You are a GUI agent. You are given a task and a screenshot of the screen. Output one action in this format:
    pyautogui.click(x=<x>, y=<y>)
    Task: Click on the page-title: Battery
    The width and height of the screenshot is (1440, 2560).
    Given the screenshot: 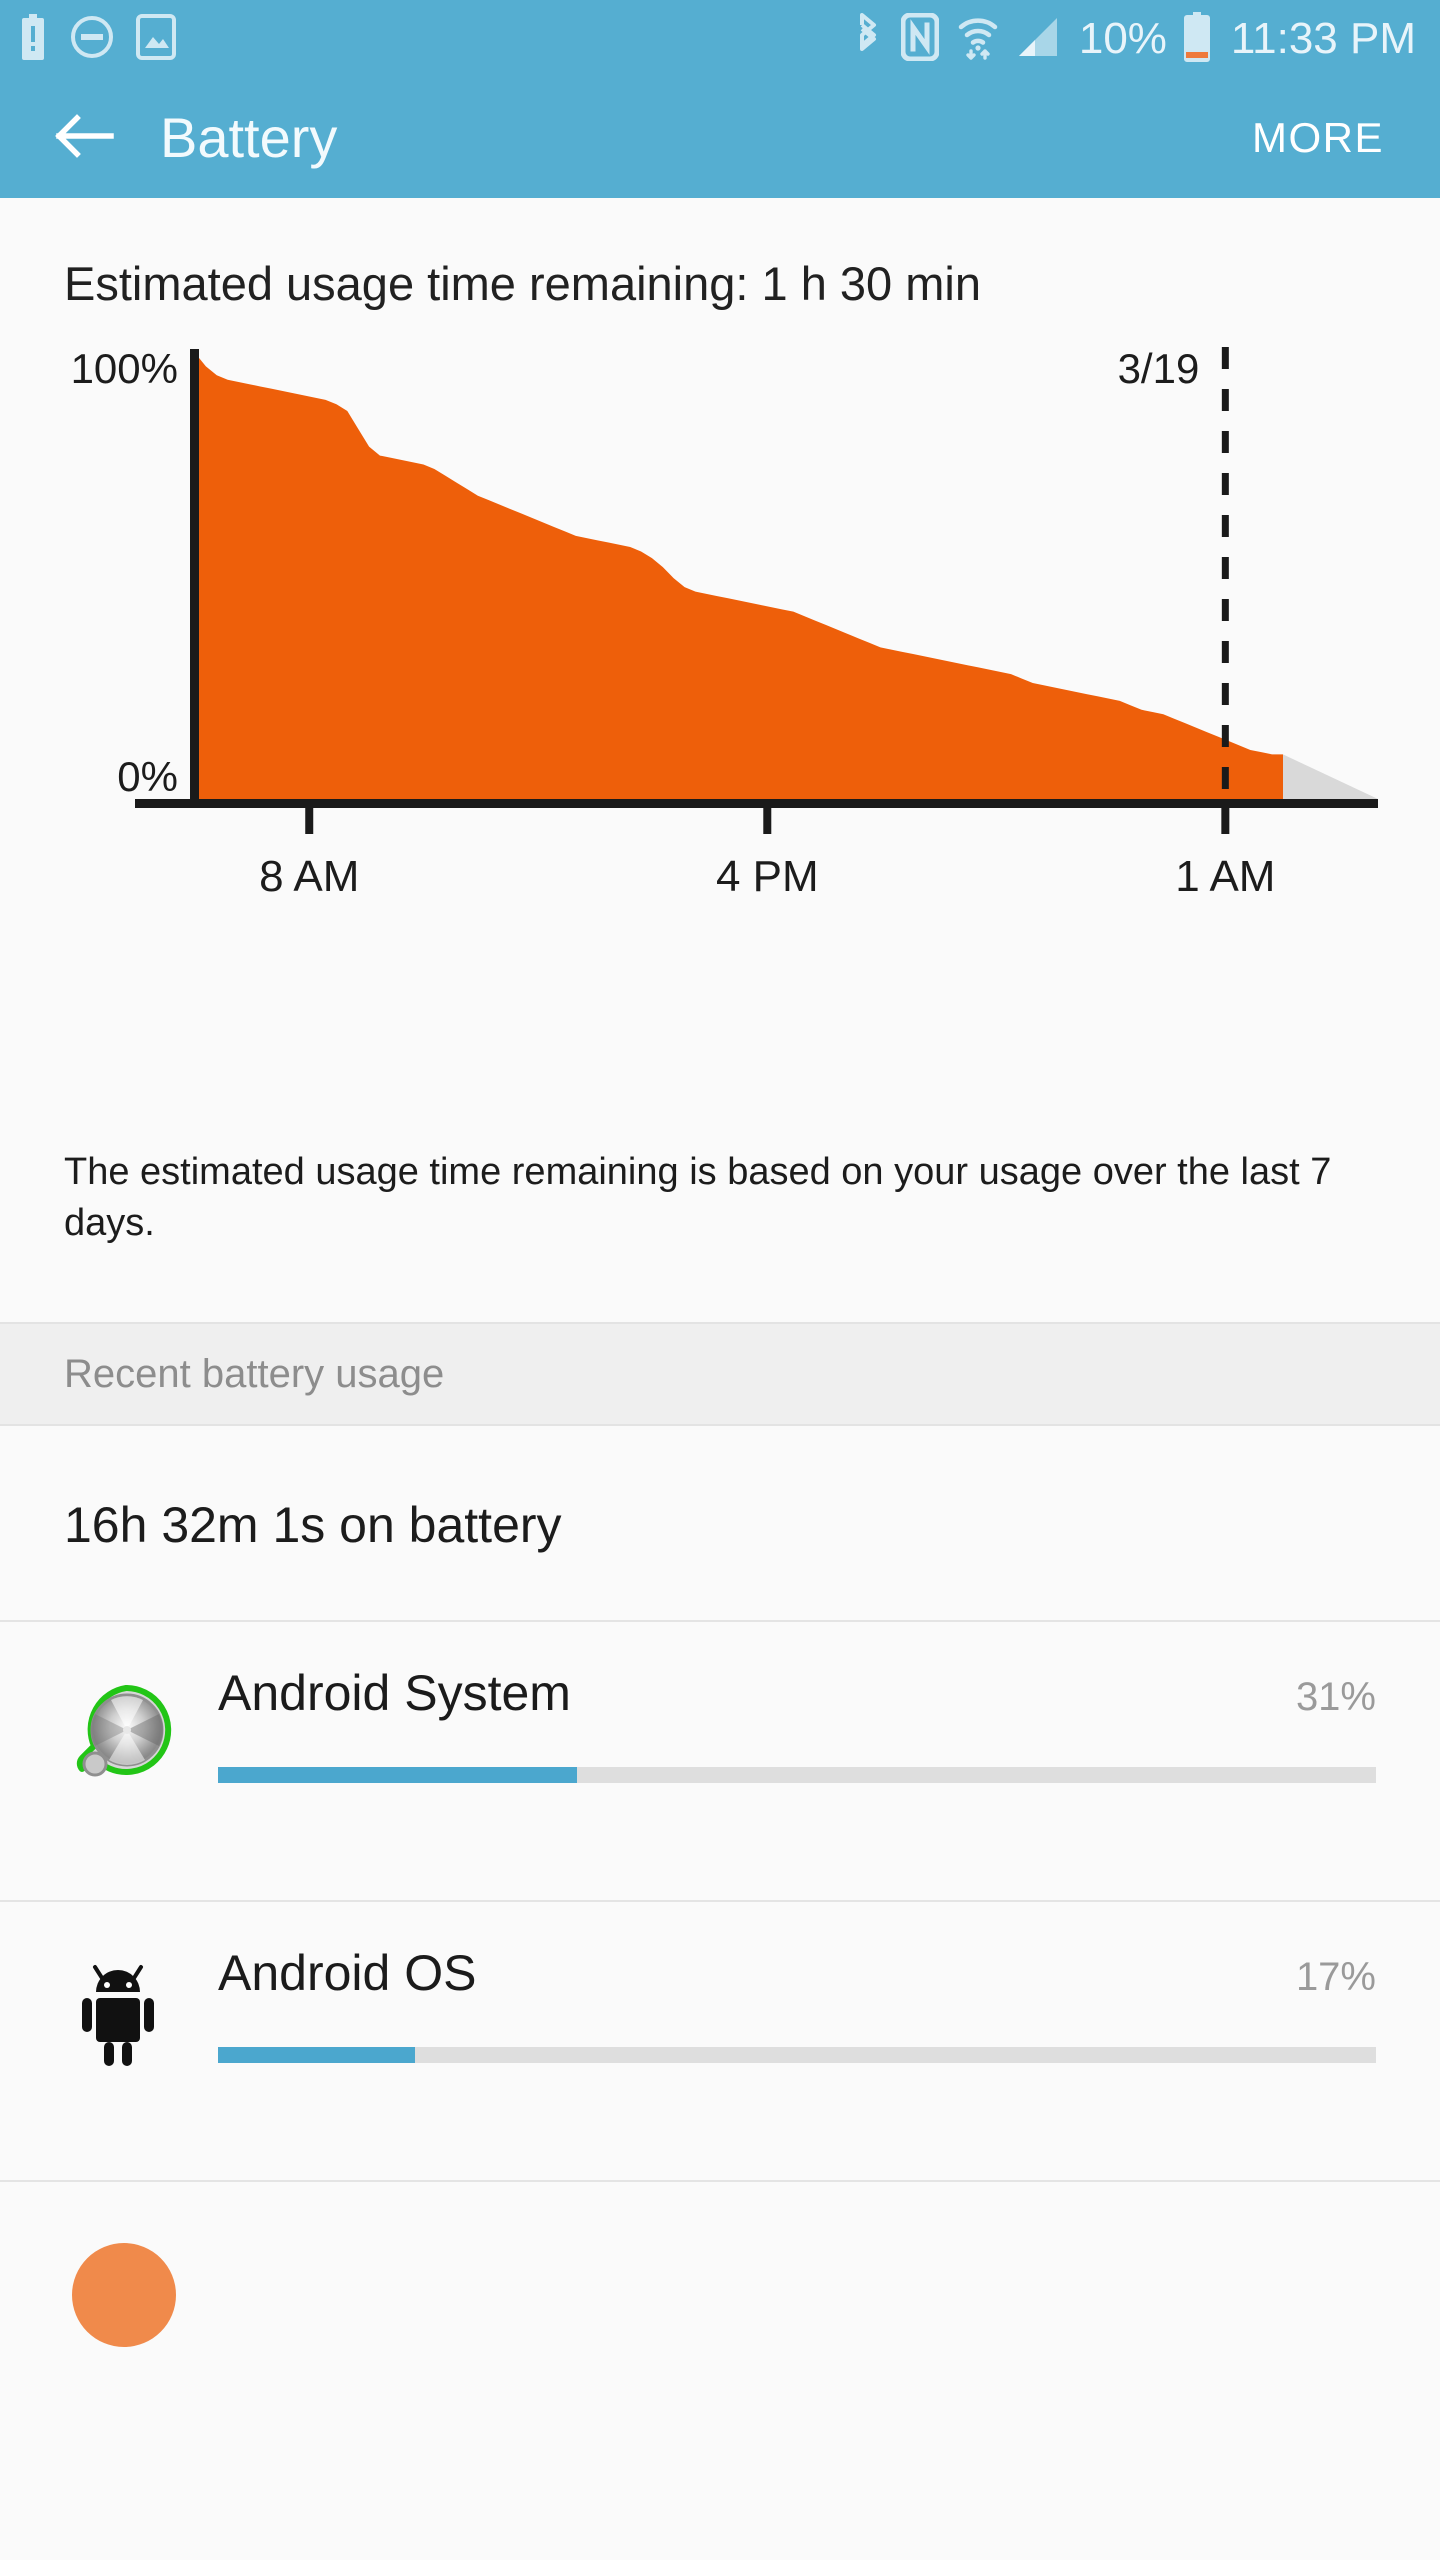 What is the action you would take?
    pyautogui.click(x=249, y=137)
    